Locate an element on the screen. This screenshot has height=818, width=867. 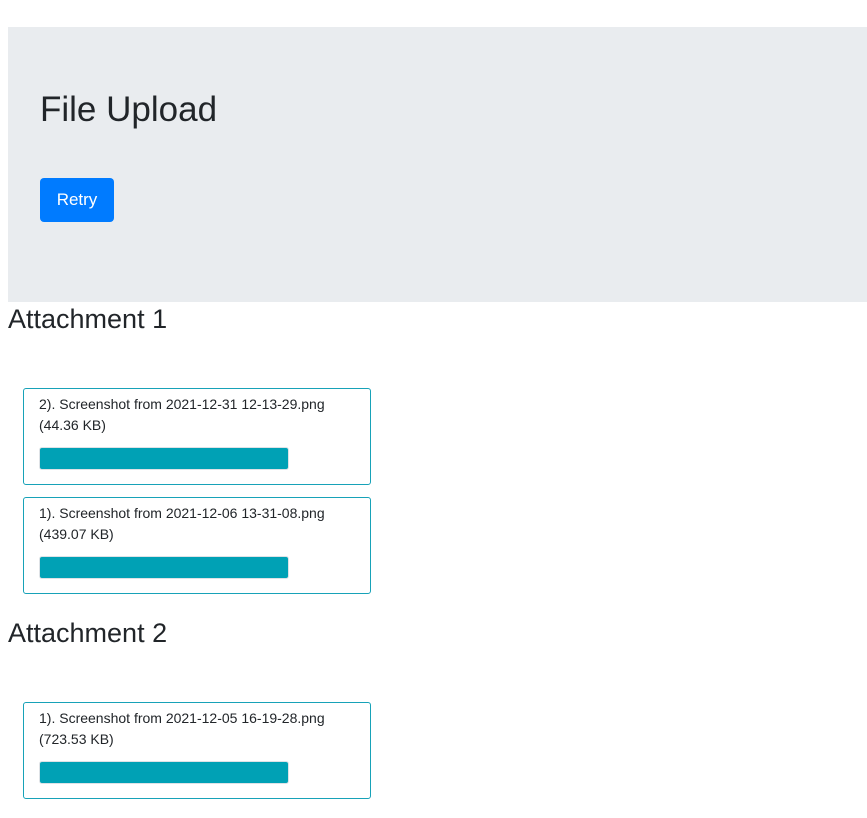
page-title: File Upload is located at coordinates (129, 109).